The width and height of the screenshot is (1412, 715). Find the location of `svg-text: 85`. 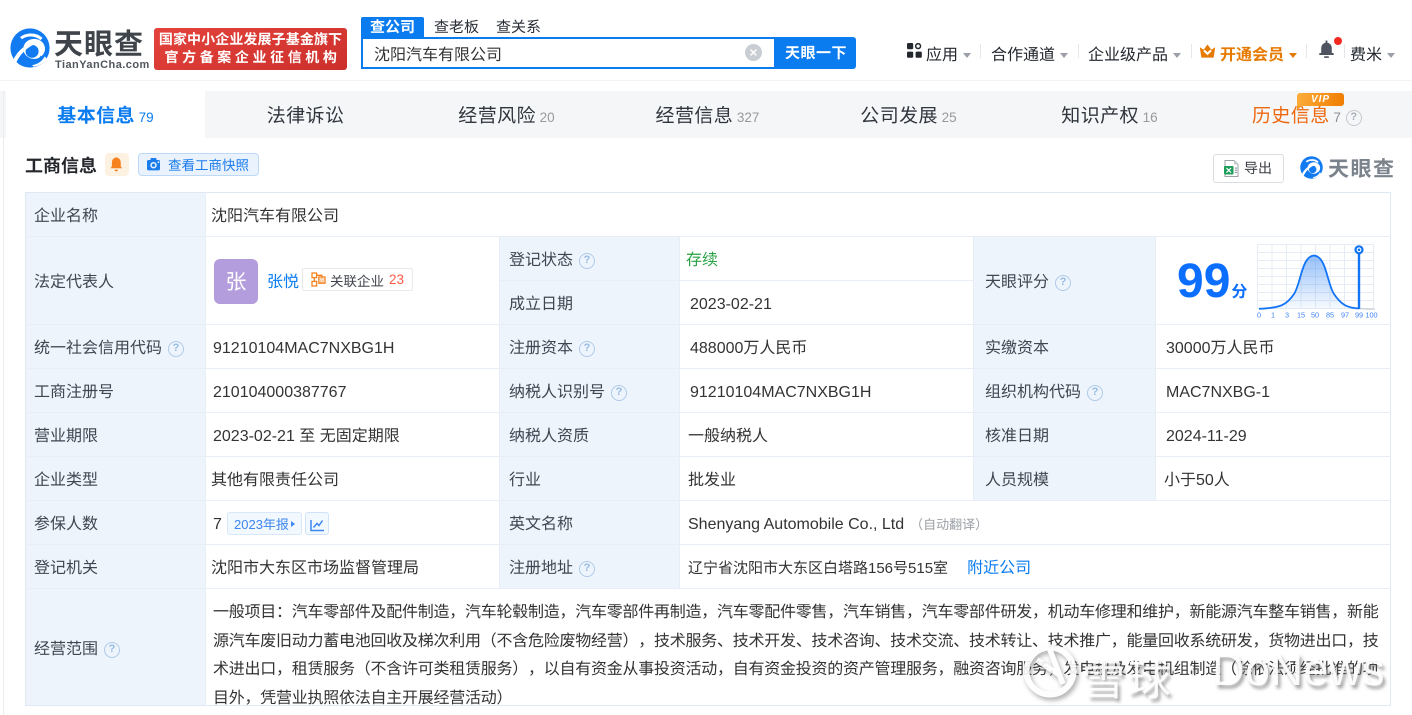

svg-text: 85 is located at coordinates (1330, 315).